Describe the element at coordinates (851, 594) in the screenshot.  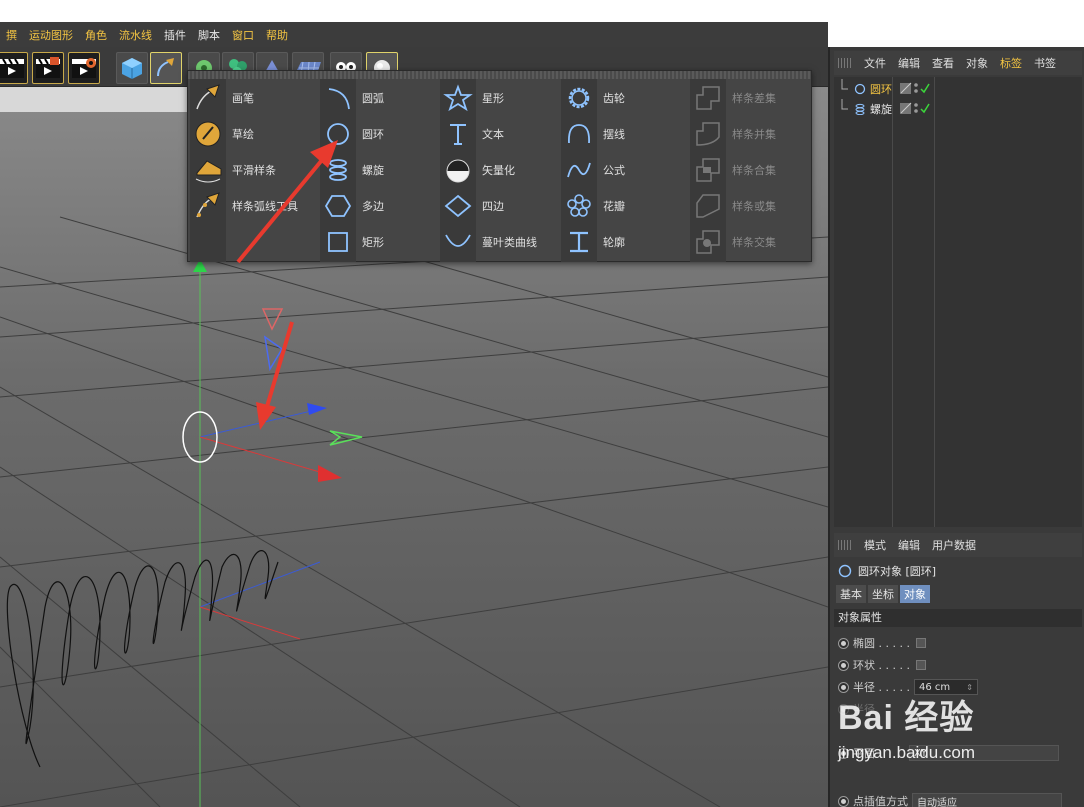
I see `subtab-basic: 基本` at that location.